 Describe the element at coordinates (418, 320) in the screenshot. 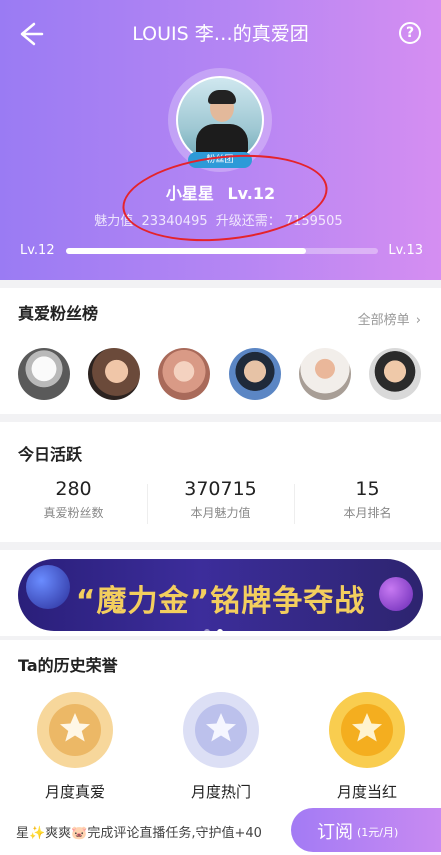

I see `chevron-right-icon: ›` at that location.